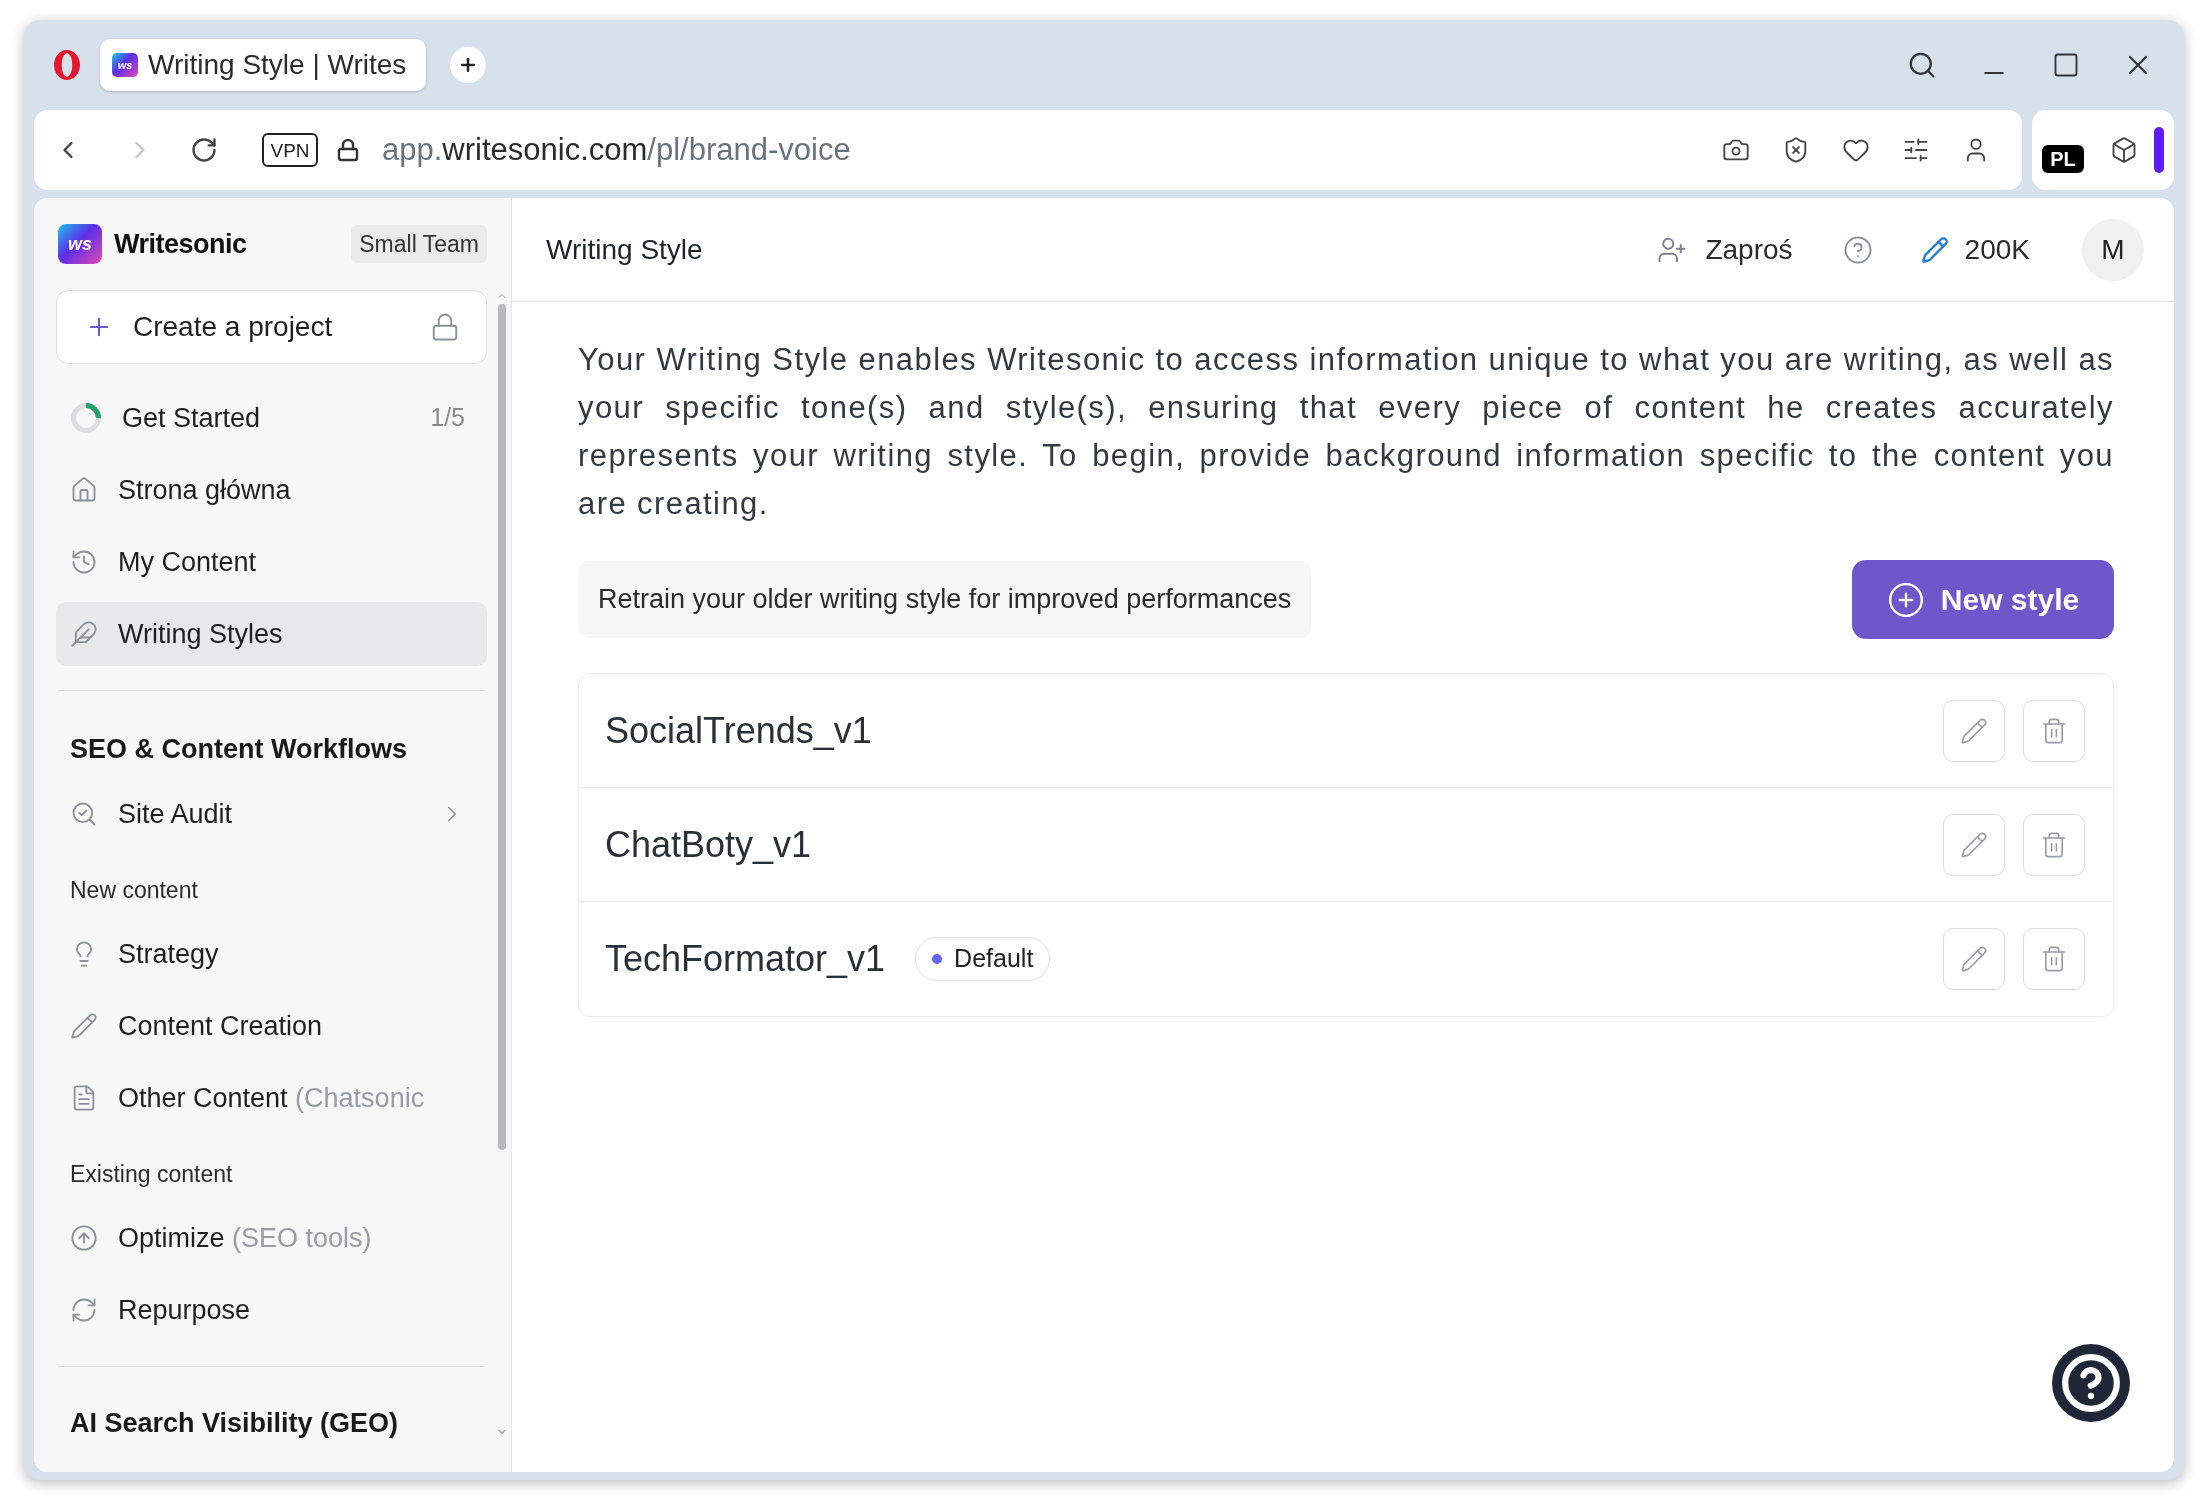  I want to click on new-style-button: New style, so click(1983, 599).